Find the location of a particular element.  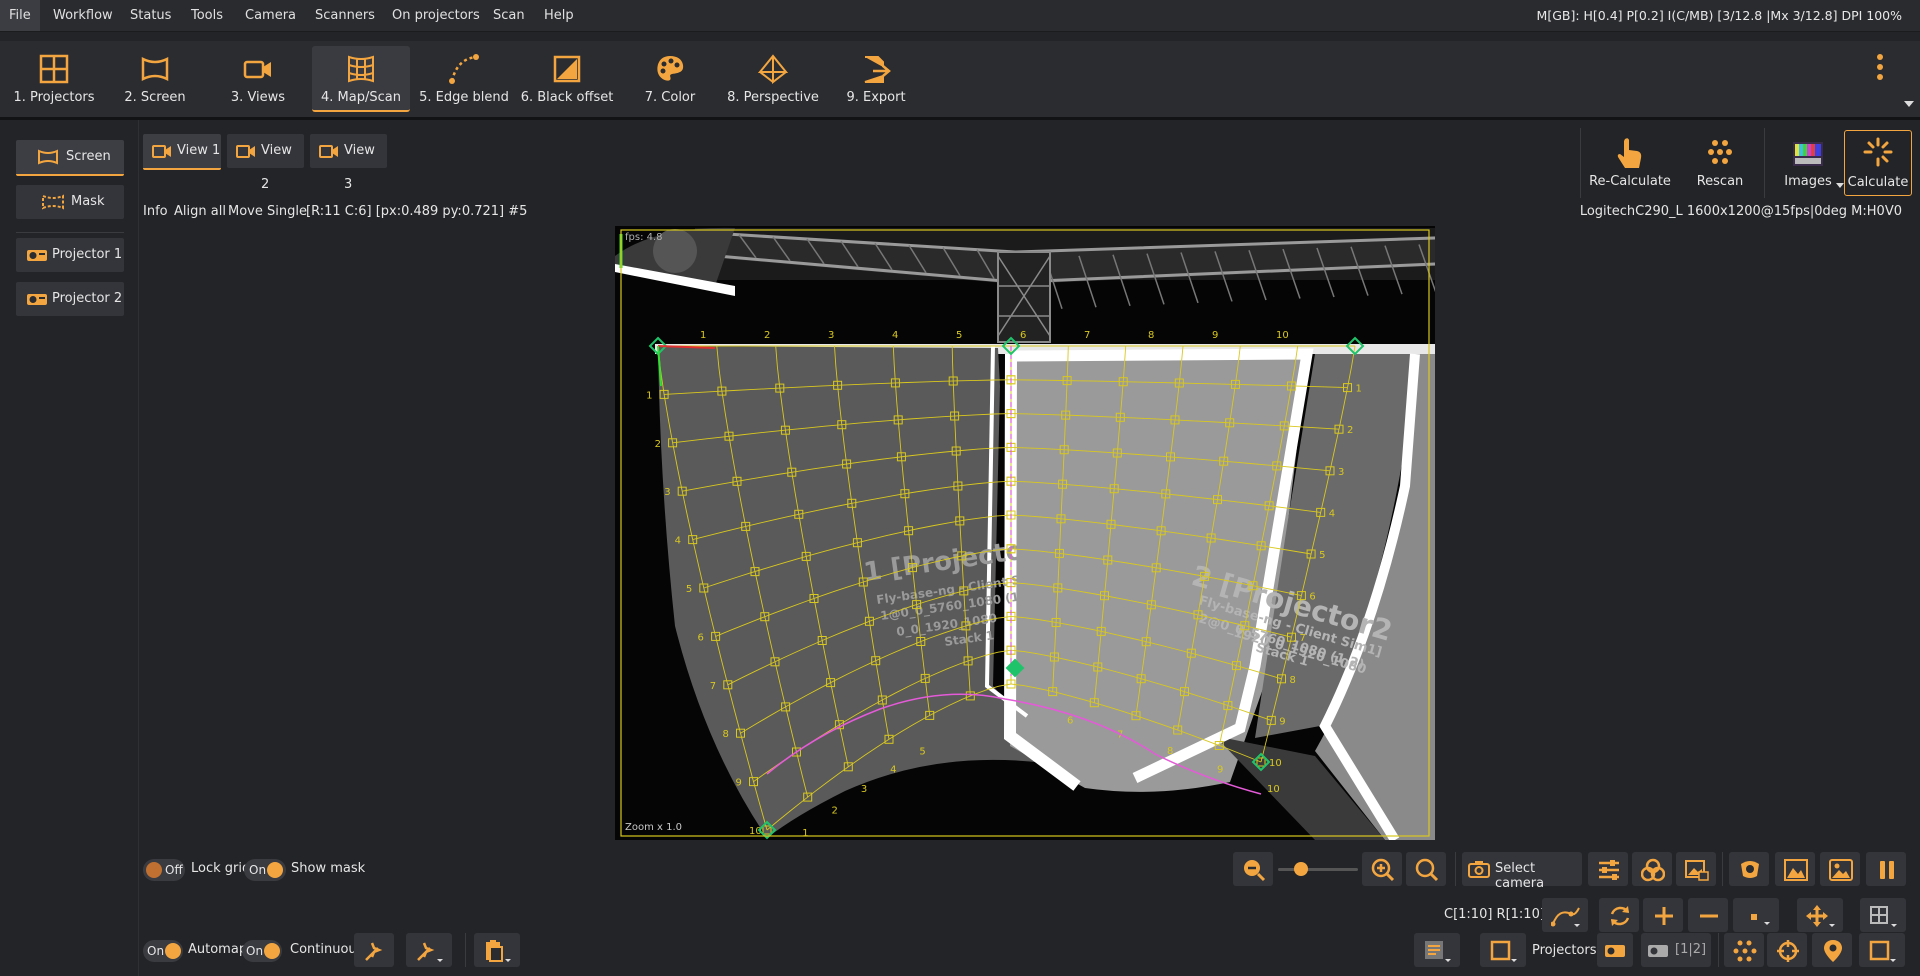

auto-align-options-button is located at coordinates (429, 950).